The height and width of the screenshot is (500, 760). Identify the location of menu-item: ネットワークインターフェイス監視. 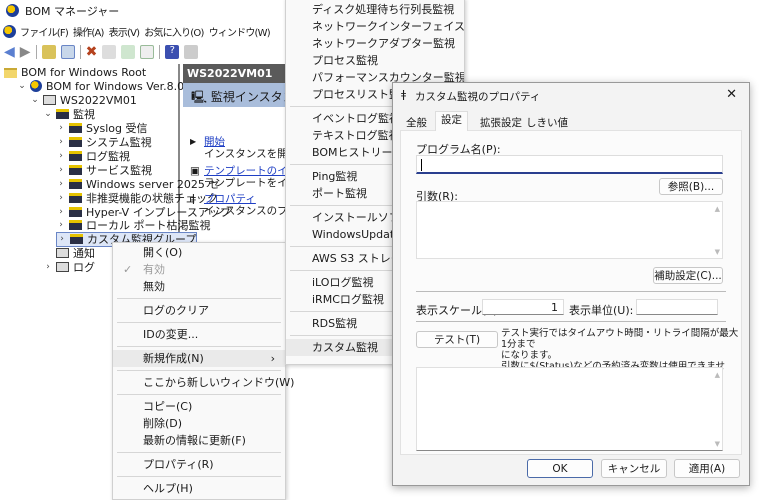
(375, 26).